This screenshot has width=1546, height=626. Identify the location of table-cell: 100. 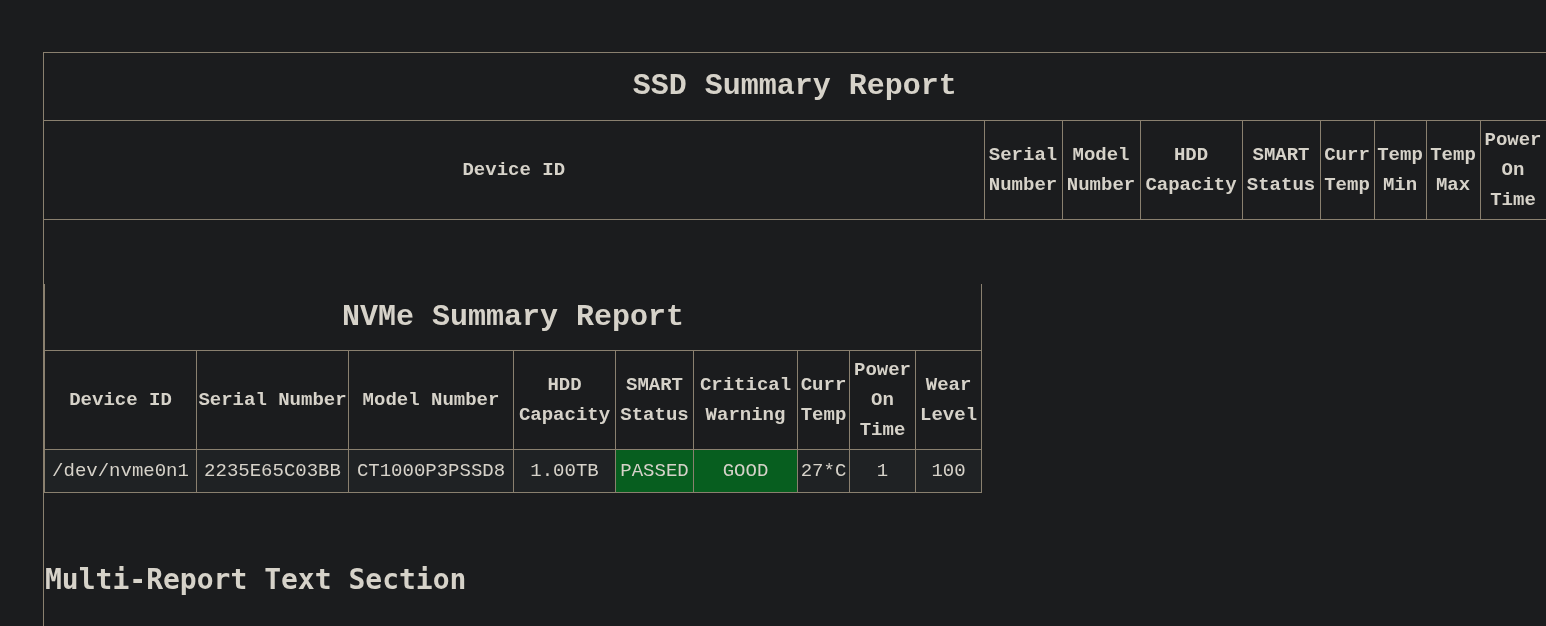
(948, 471).